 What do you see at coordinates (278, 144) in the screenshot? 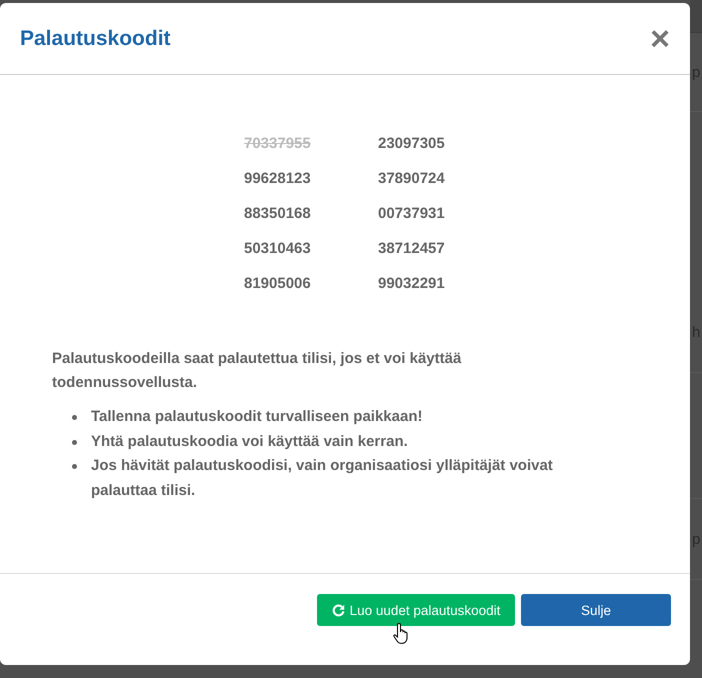
I see `recovery-code: 70337955` at bounding box center [278, 144].